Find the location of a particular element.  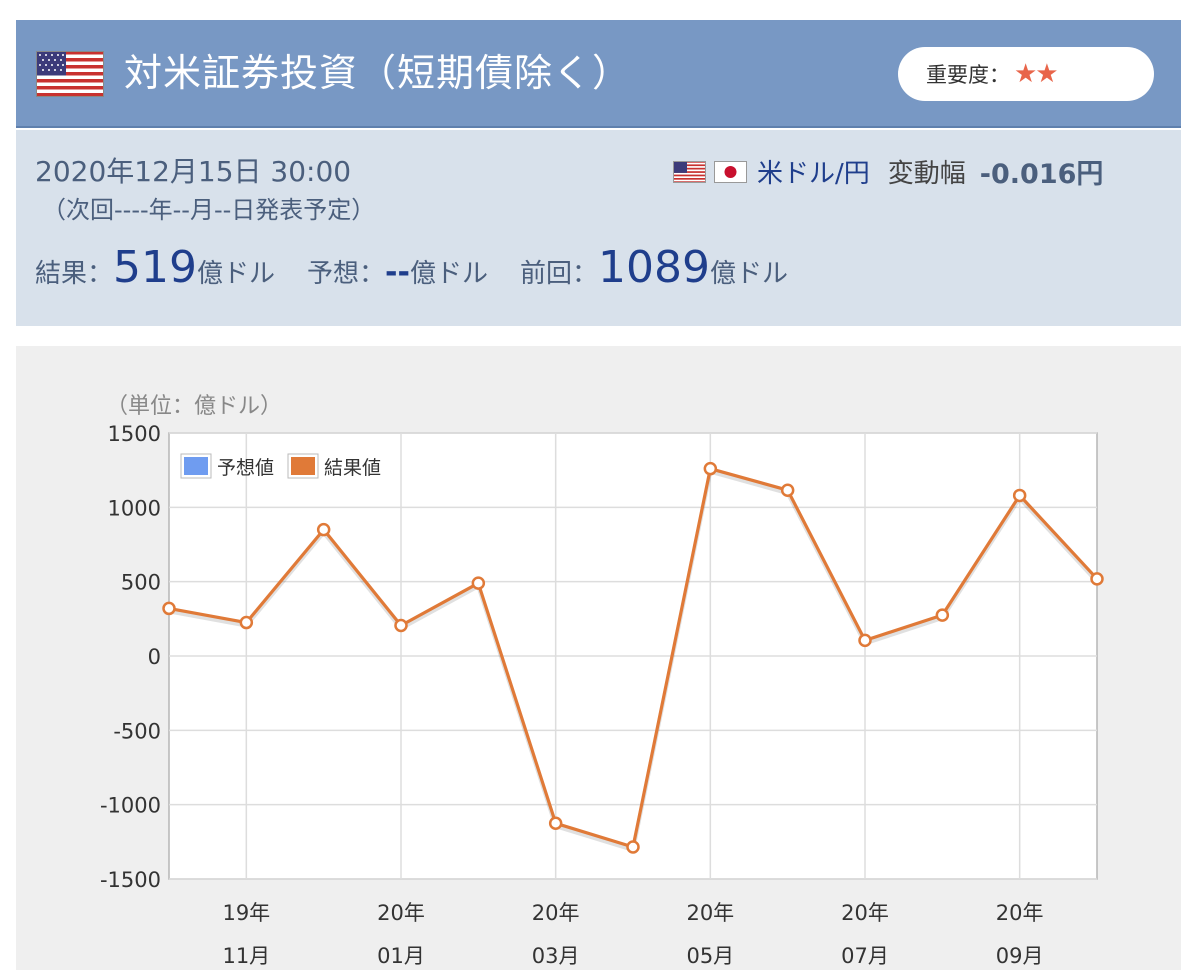

x-tick-month: 11月 is located at coordinates (246, 956).